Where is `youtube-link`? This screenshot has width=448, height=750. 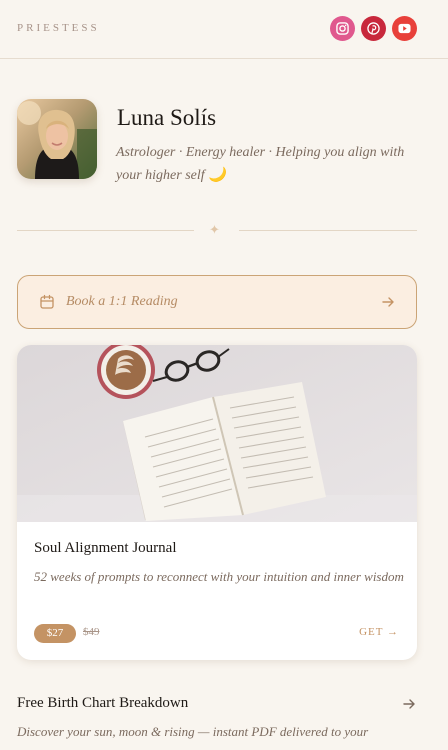
youtube-link is located at coordinates (404, 28).